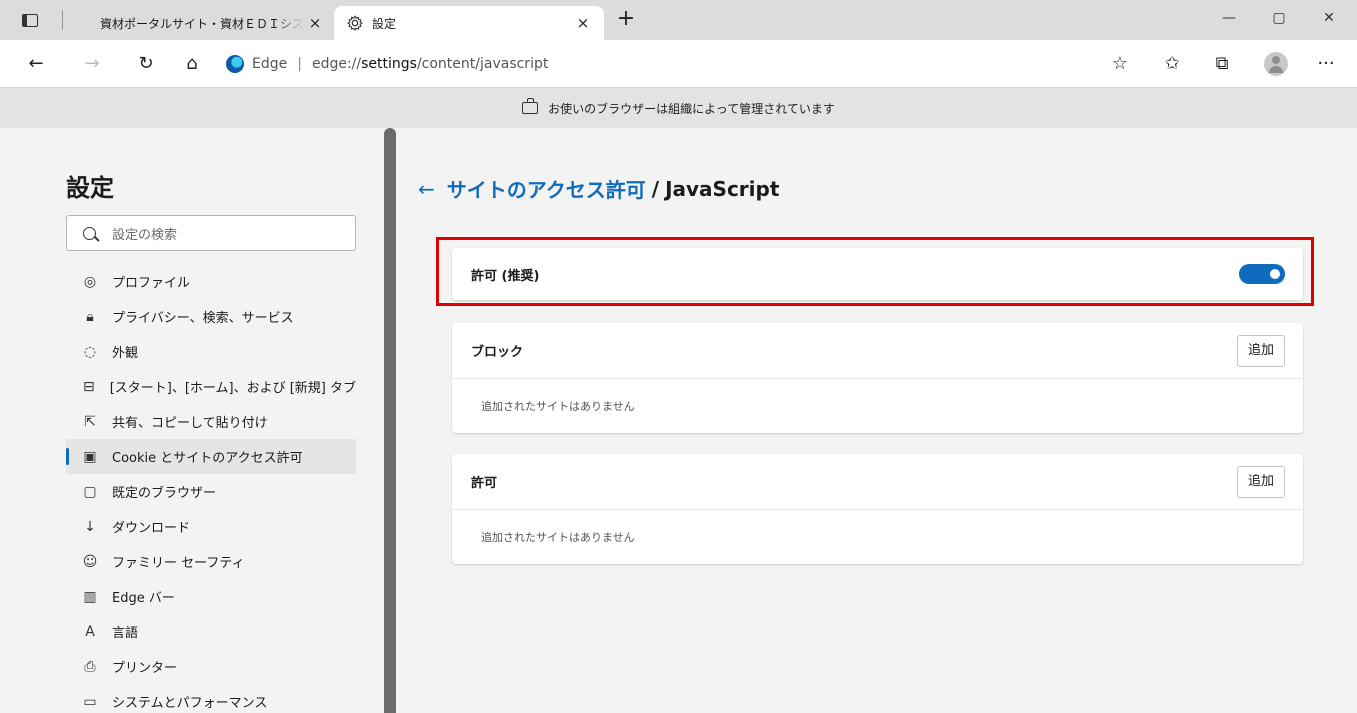 This screenshot has height=713, width=1357. What do you see at coordinates (482, 64) in the screenshot?
I see `url-path: /content/javascript` at bounding box center [482, 64].